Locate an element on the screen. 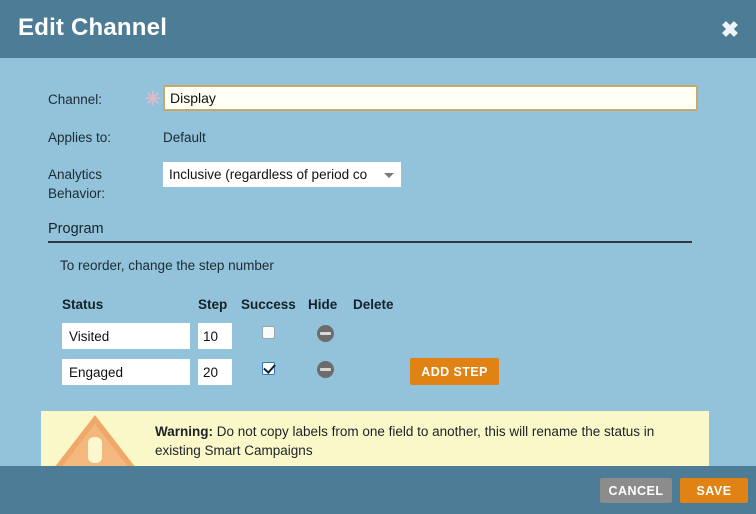 This screenshot has height=514, width=756. column-header-delete: Delete is located at coordinates (373, 304).